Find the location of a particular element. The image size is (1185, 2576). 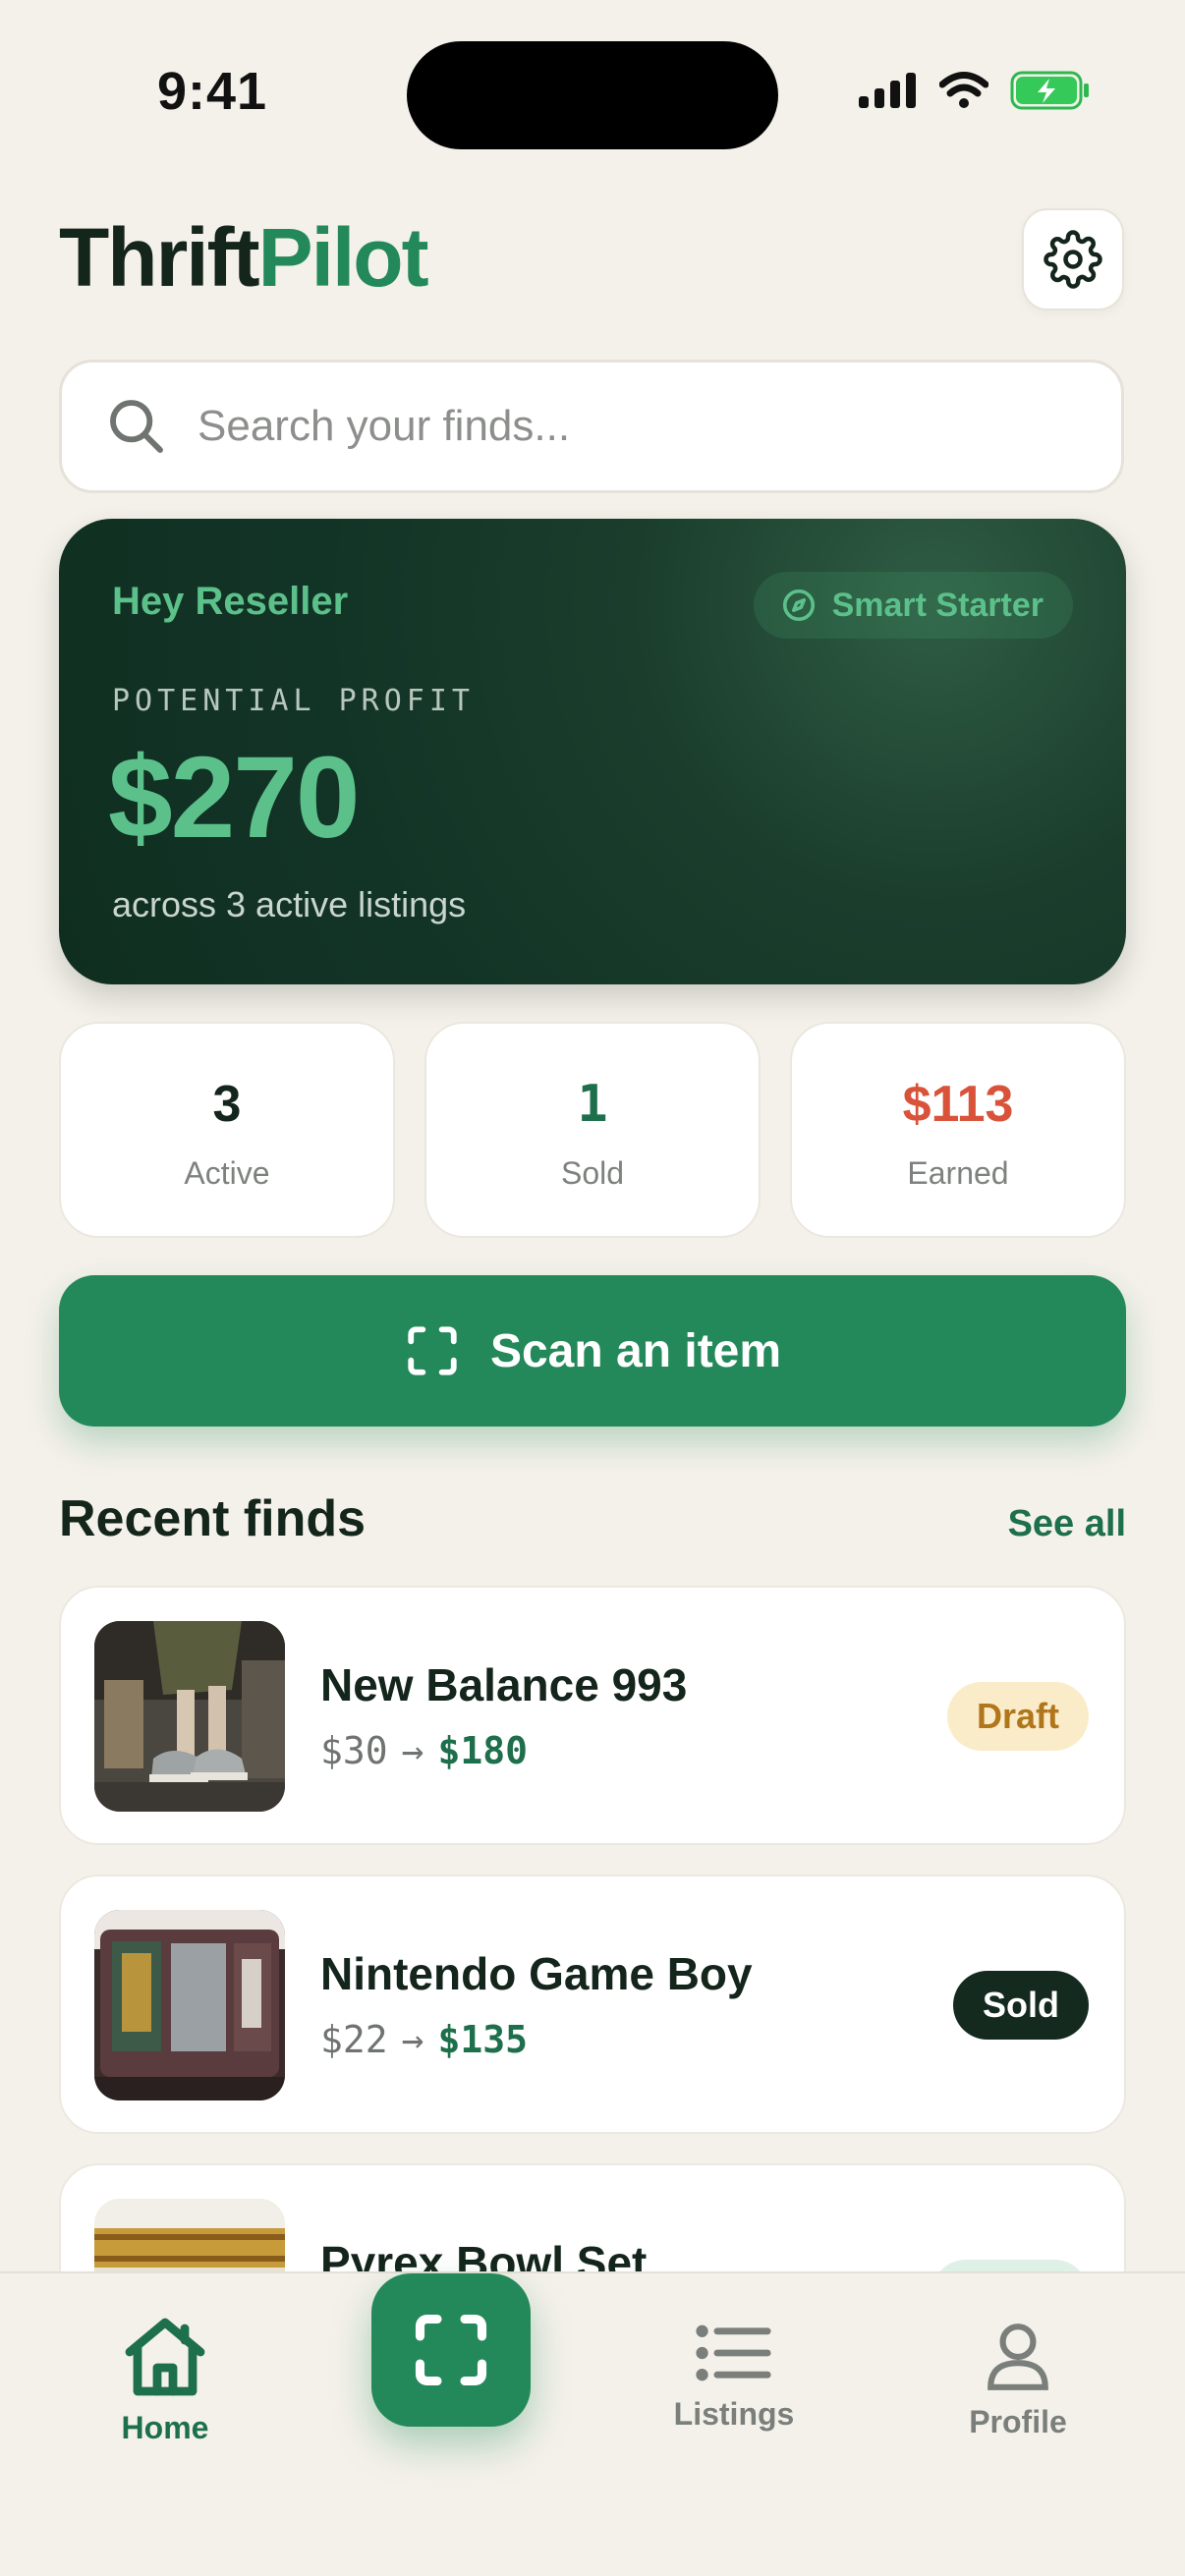

status-icons is located at coordinates (975, 90).